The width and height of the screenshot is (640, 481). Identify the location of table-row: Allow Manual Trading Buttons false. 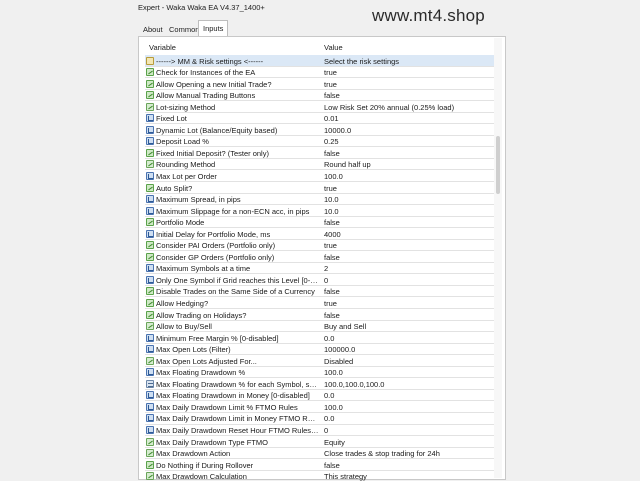
(320, 96).